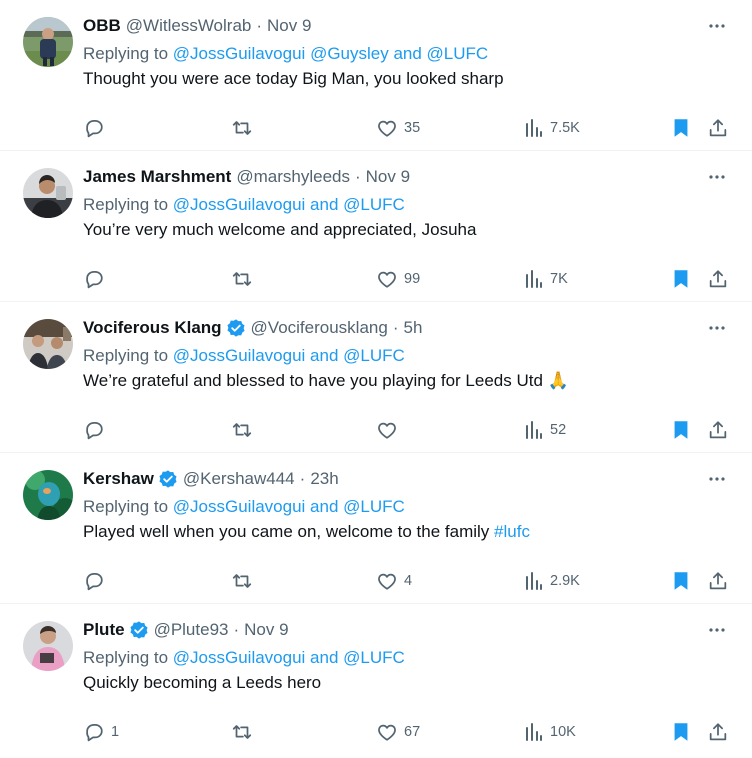 The width and height of the screenshot is (752, 758). I want to click on views-button: 2.9K, so click(552, 581).